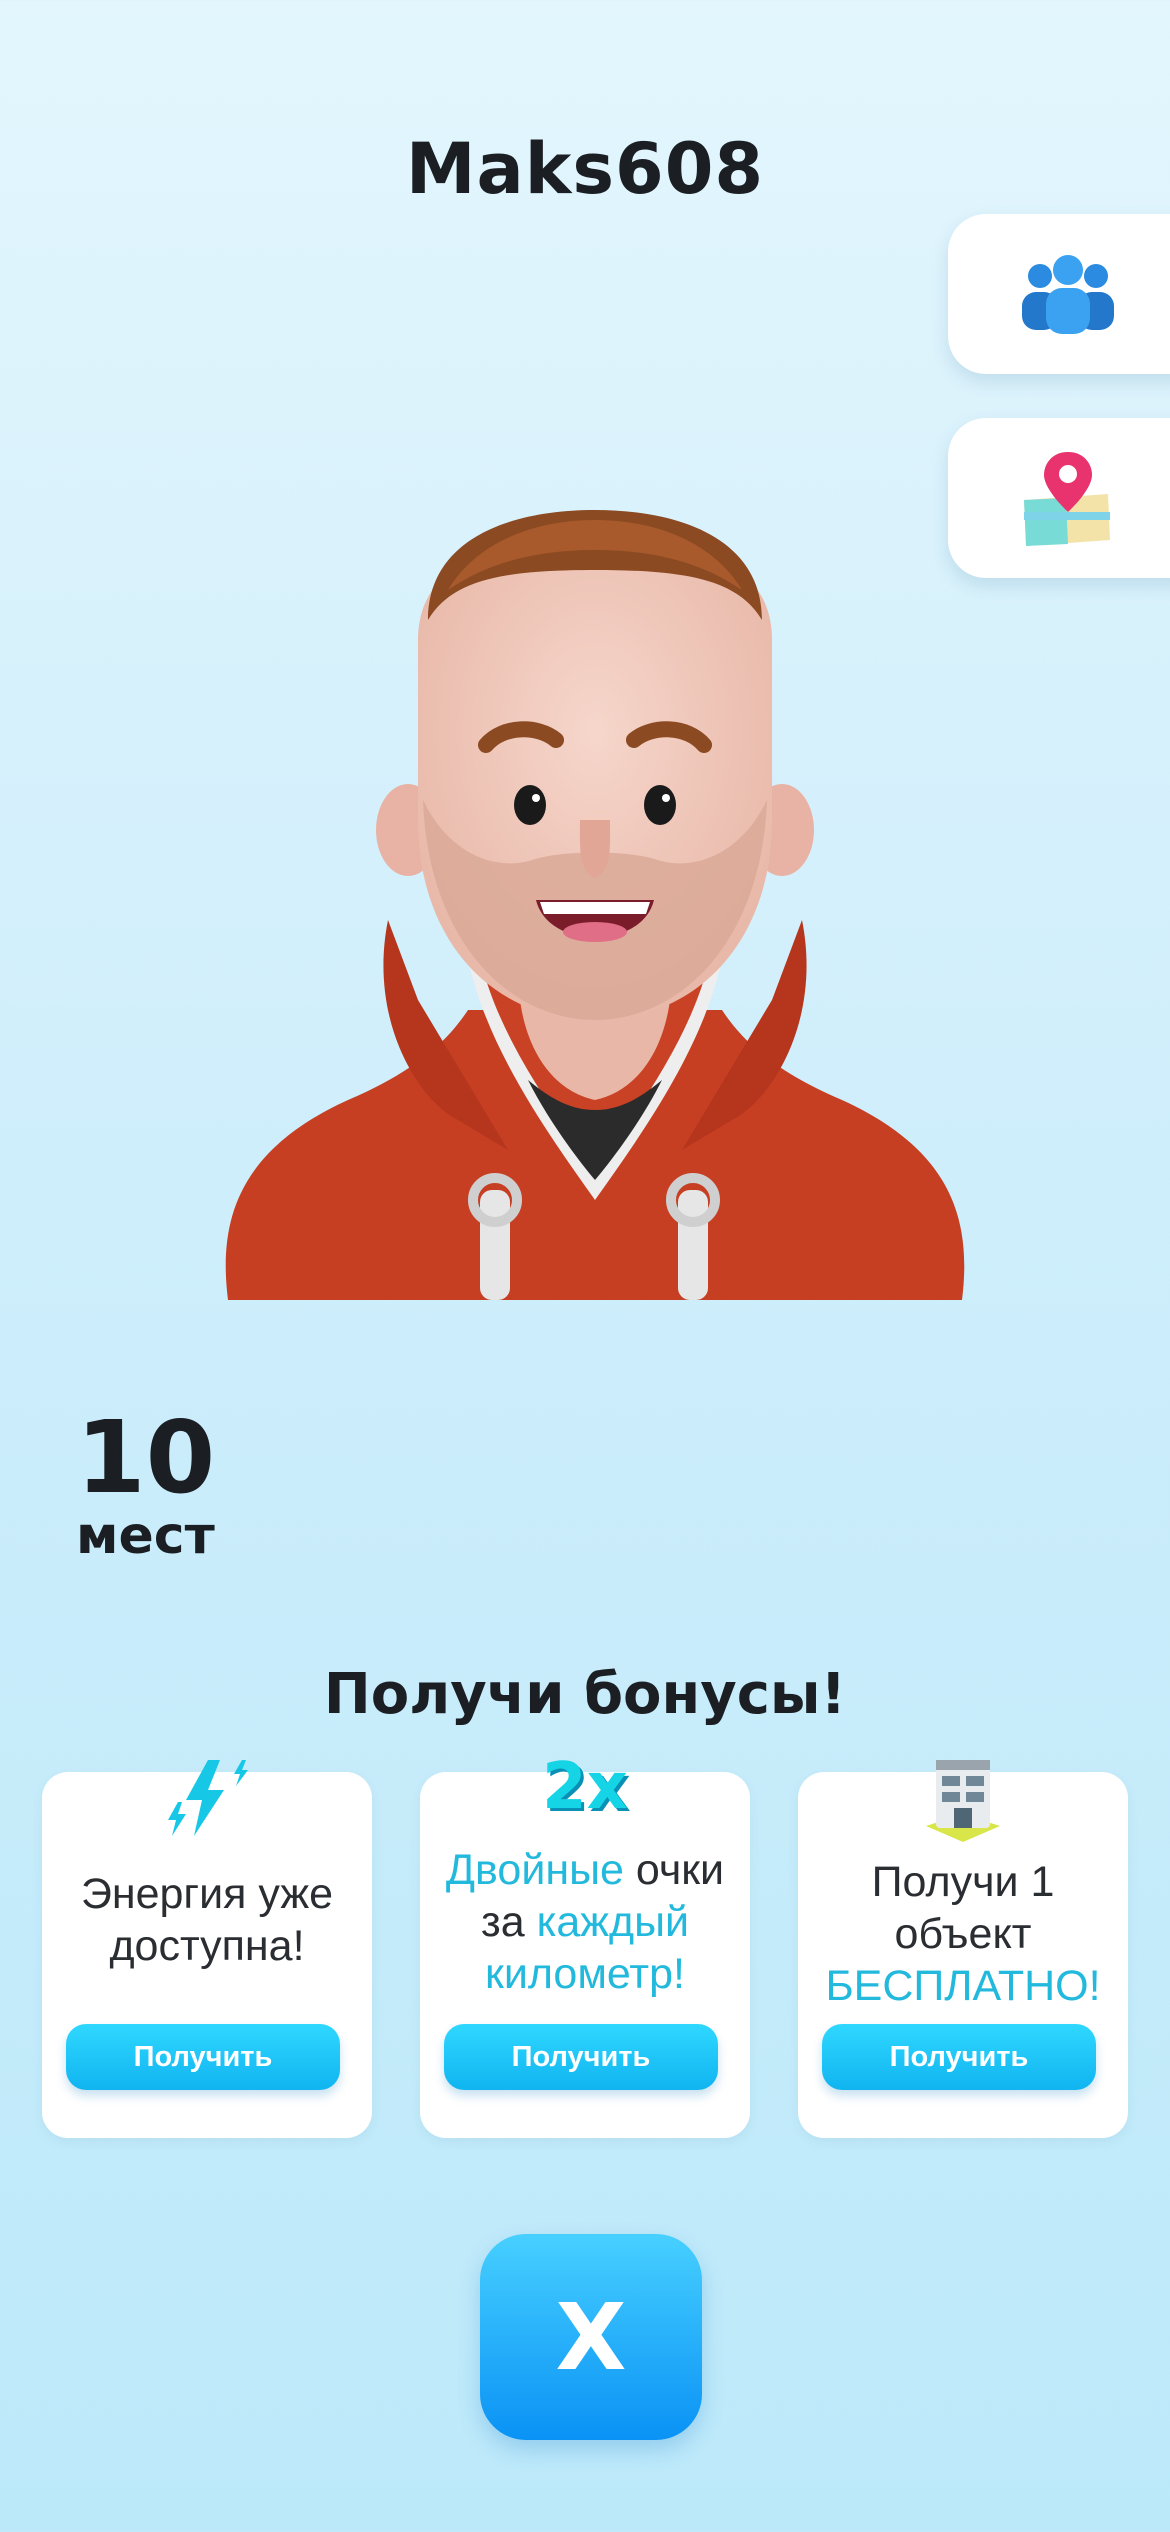 The width and height of the screenshot is (1170, 2532). I want to click on get-energy-button: Получить, so click(203, 2057).